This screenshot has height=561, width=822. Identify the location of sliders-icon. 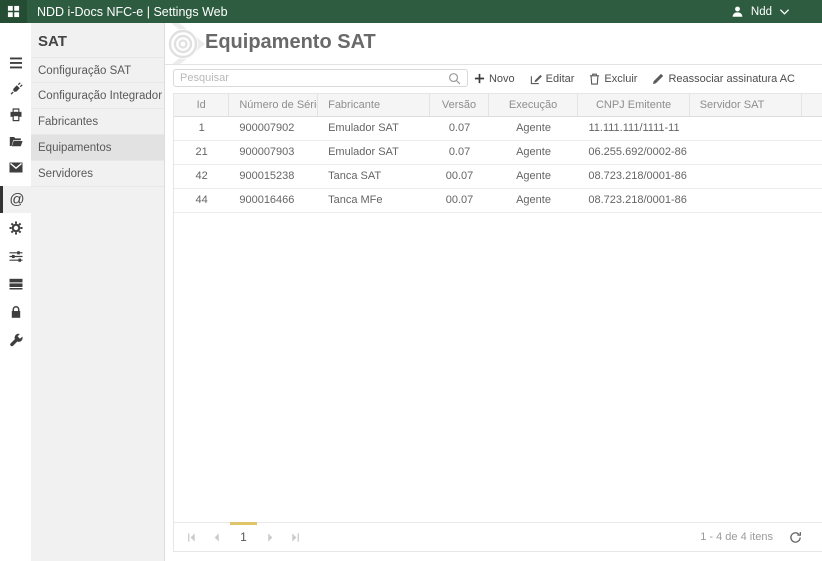
(15, 256).